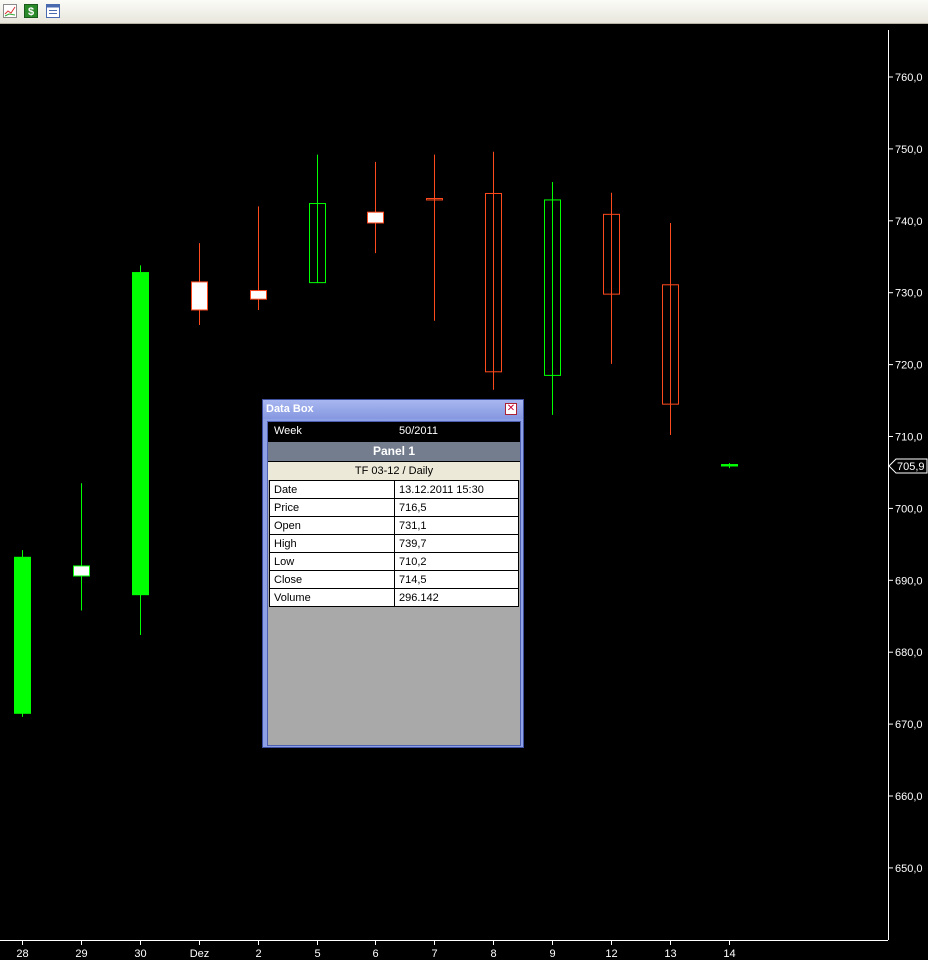 The image size is (928, 960). What do you see at coordinates (456, 507) in the screenshot?
I see `row-value: 716,5` at bounding box center [456, 507].